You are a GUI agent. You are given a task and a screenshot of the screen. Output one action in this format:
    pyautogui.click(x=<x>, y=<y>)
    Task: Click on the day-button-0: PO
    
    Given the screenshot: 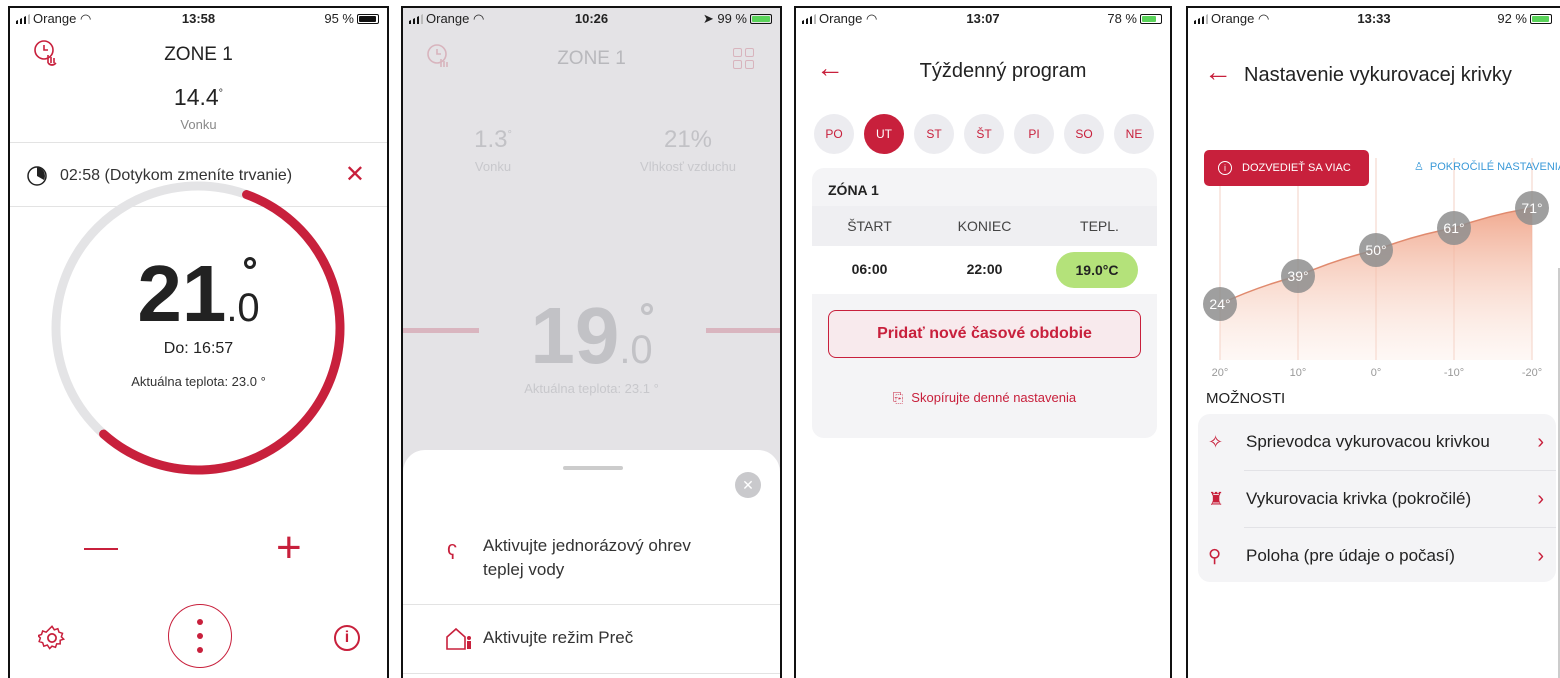 What is the action you would take?
    pyautogui.click(x=834, y=134)
    